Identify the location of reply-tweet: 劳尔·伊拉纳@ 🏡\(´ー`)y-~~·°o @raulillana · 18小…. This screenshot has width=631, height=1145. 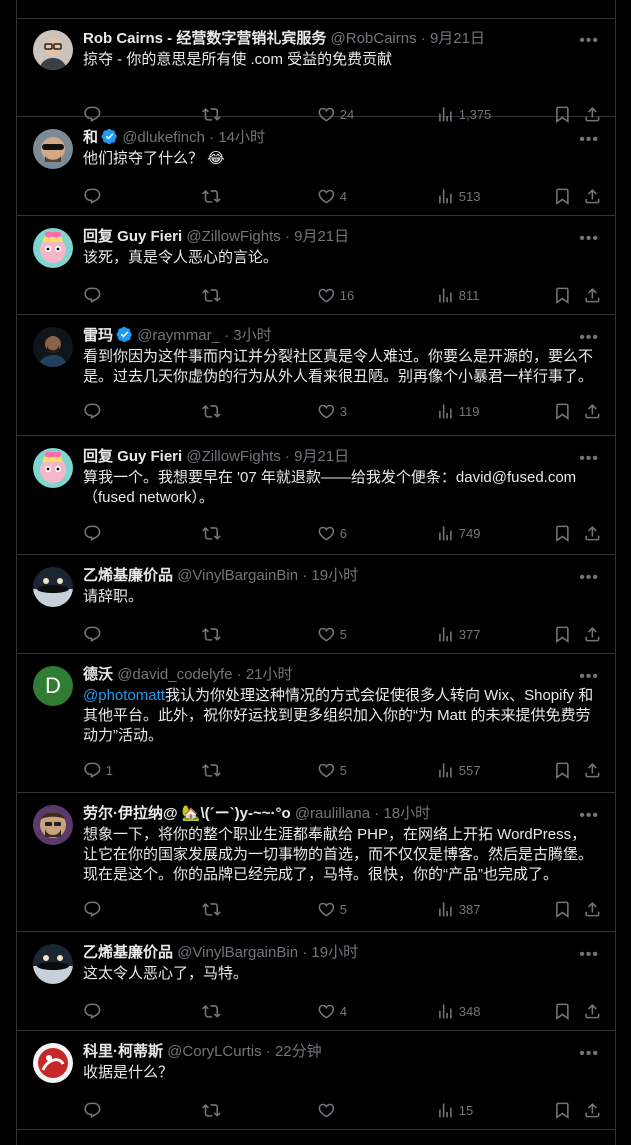
(316, 862).